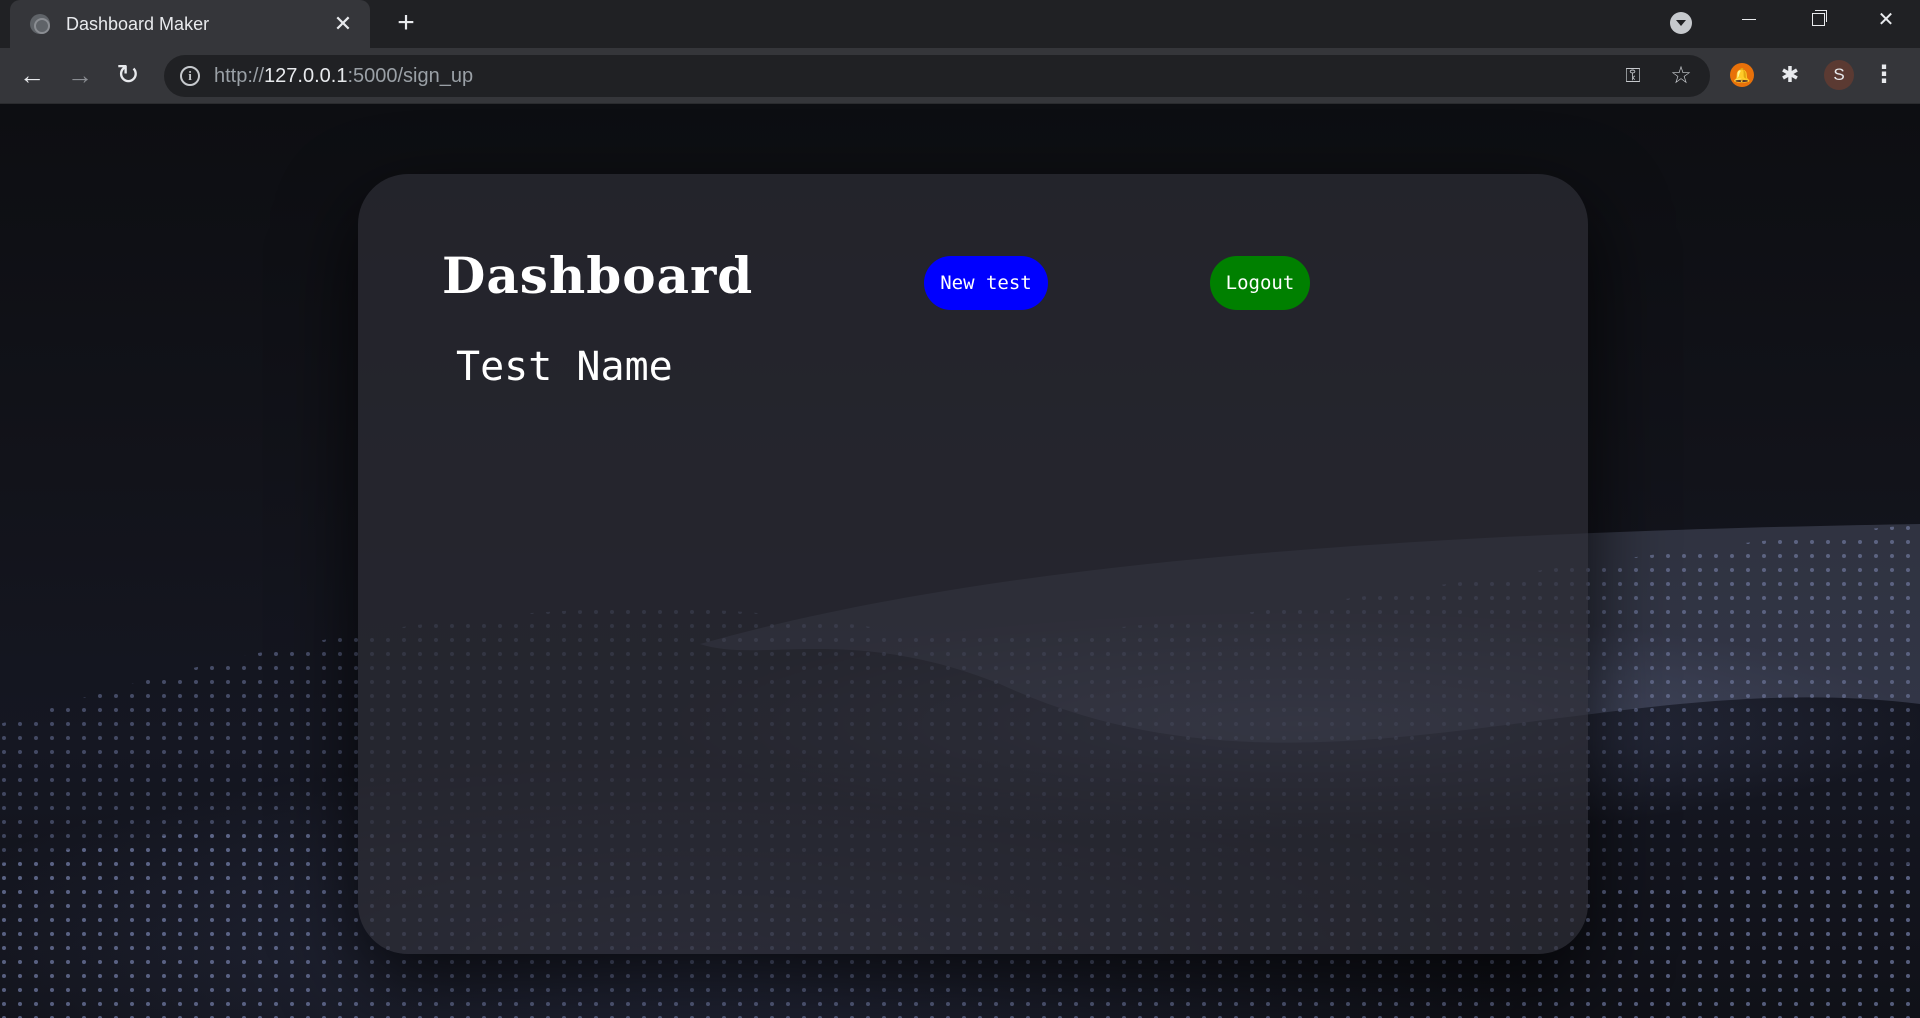  Describe the element at coordinates (564, 367) in the screenshot. I see `test-name-item: Test Name` at that location.